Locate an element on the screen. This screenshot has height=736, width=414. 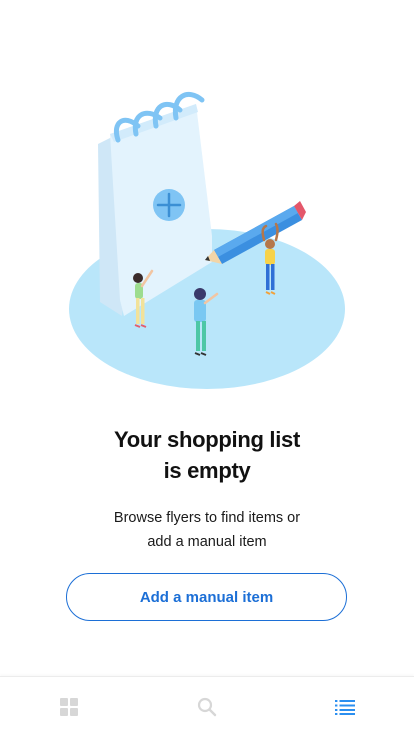
empty-state-title-line-2: is empty is located at coordinates (207, 470).